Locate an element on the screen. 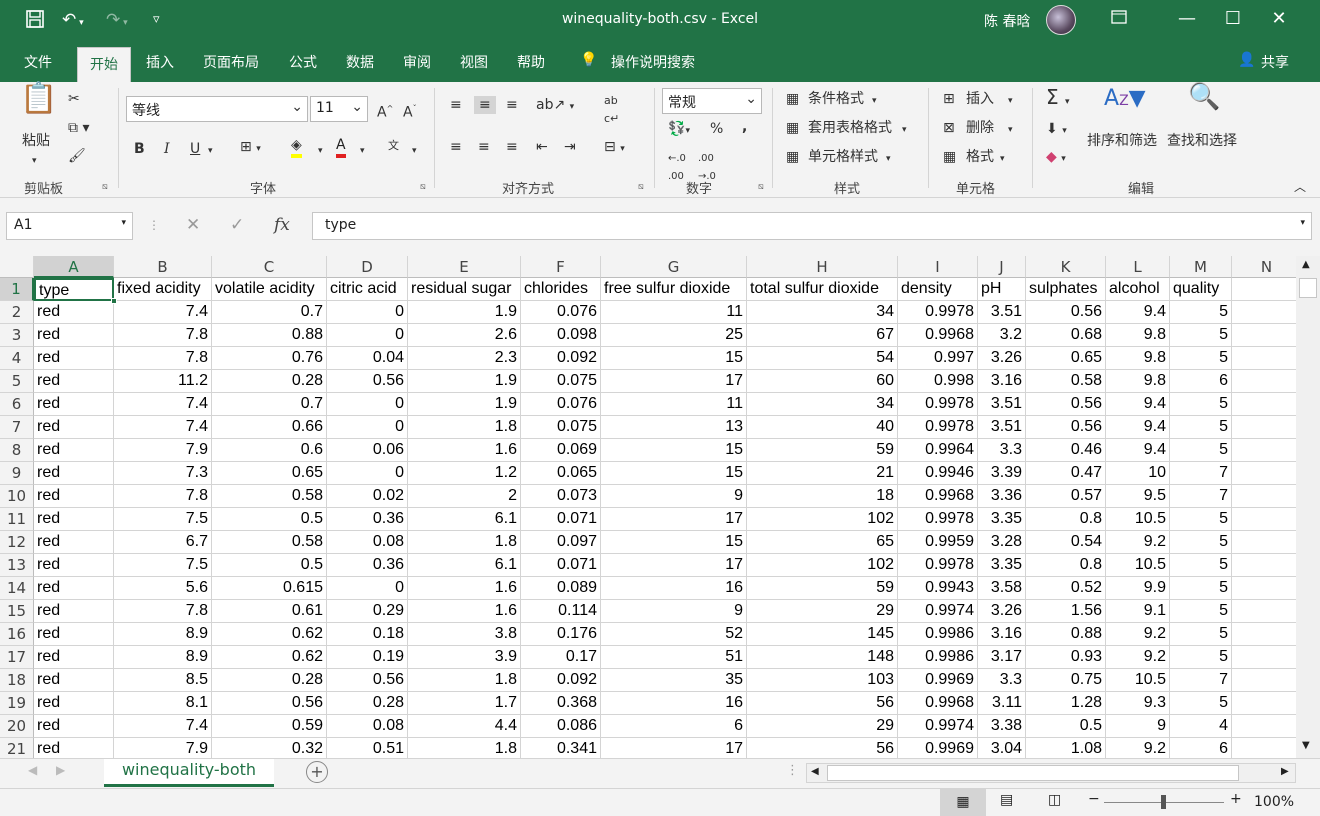  column-header-c: C is located at coordinates (269, 267).